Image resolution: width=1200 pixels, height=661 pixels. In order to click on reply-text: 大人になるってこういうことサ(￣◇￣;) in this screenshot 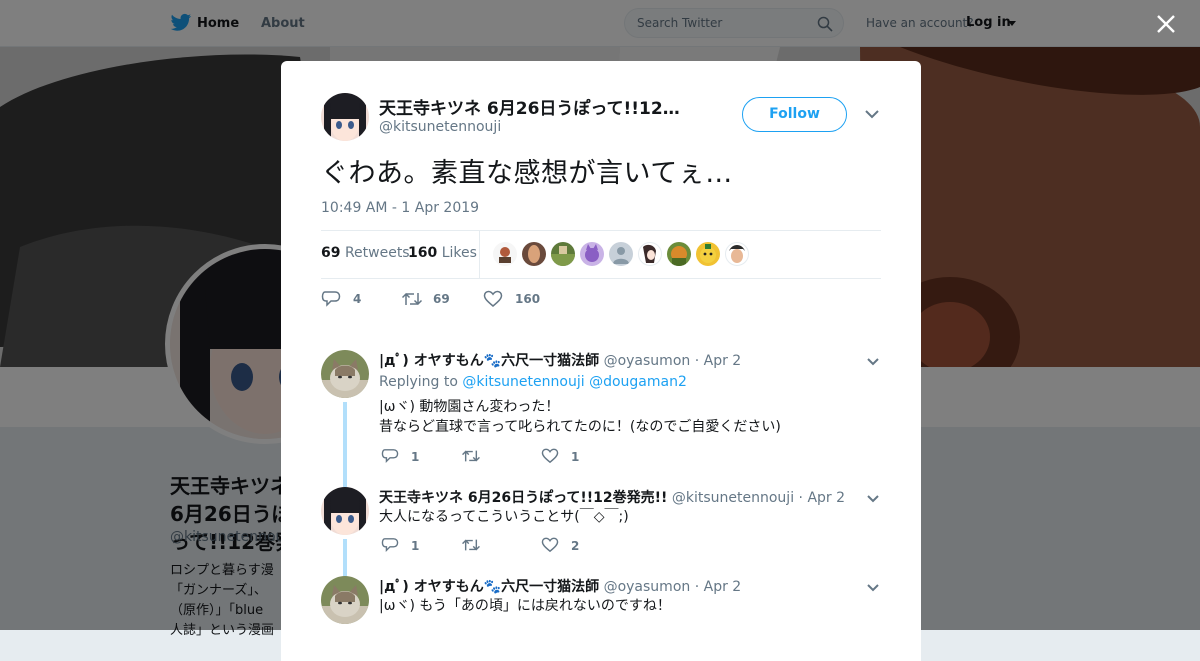, I will do `click(504, 517)`.